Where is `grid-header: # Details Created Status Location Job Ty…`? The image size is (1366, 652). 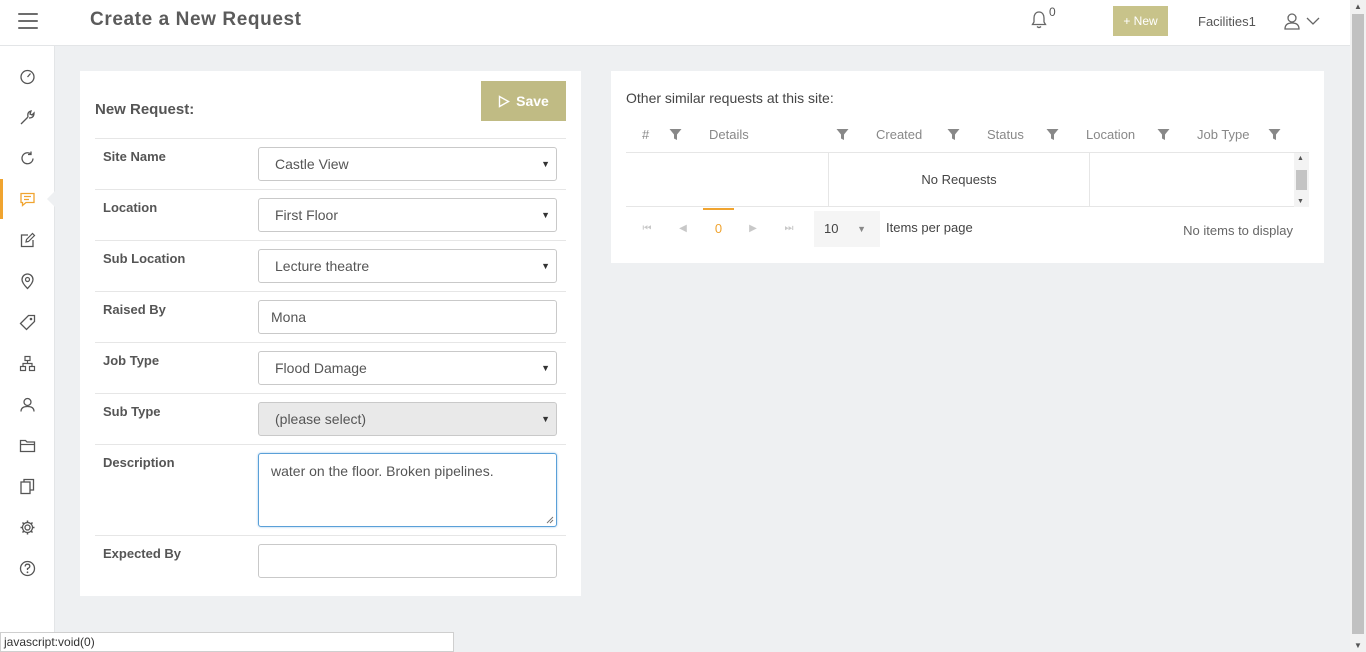 grid-header: # Details Created Status Location Job Ty… is located at coordinates (967, 135).